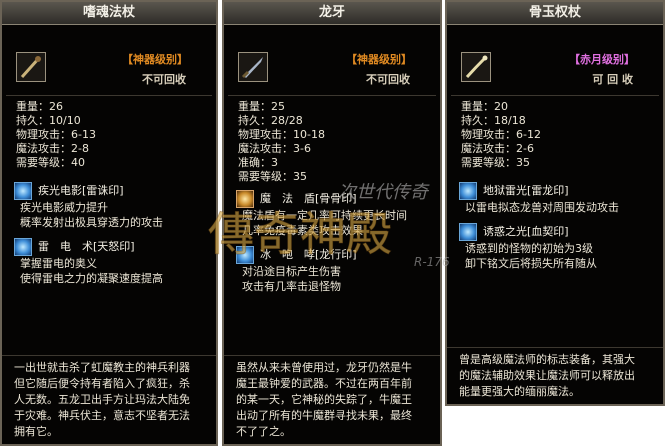 The image size is (666, 448). What do you see at coordinates (274, 148) in the screenshot?
I see `stat-magic-attack: 魔法攻击：3-6` at bounding box center [274, 148].